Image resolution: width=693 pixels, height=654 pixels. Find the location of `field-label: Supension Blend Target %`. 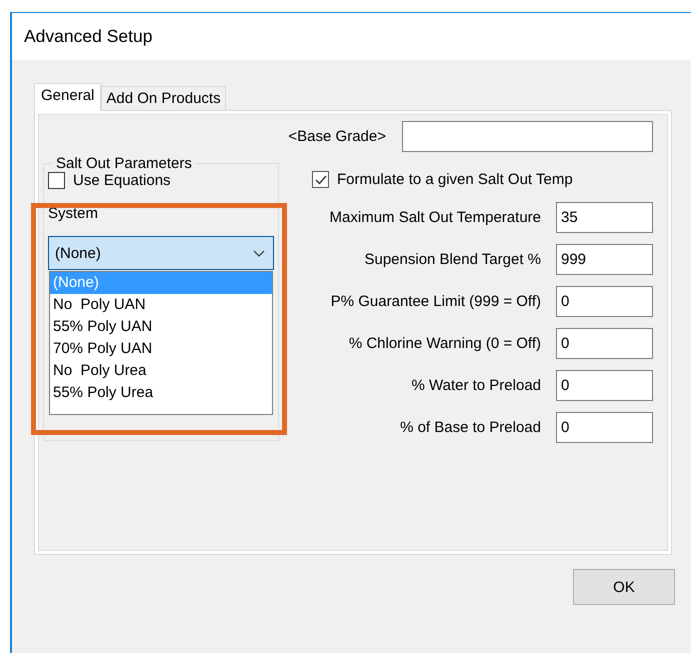

field-label: Supension Blend Target % is located at coordinates (452, 259).